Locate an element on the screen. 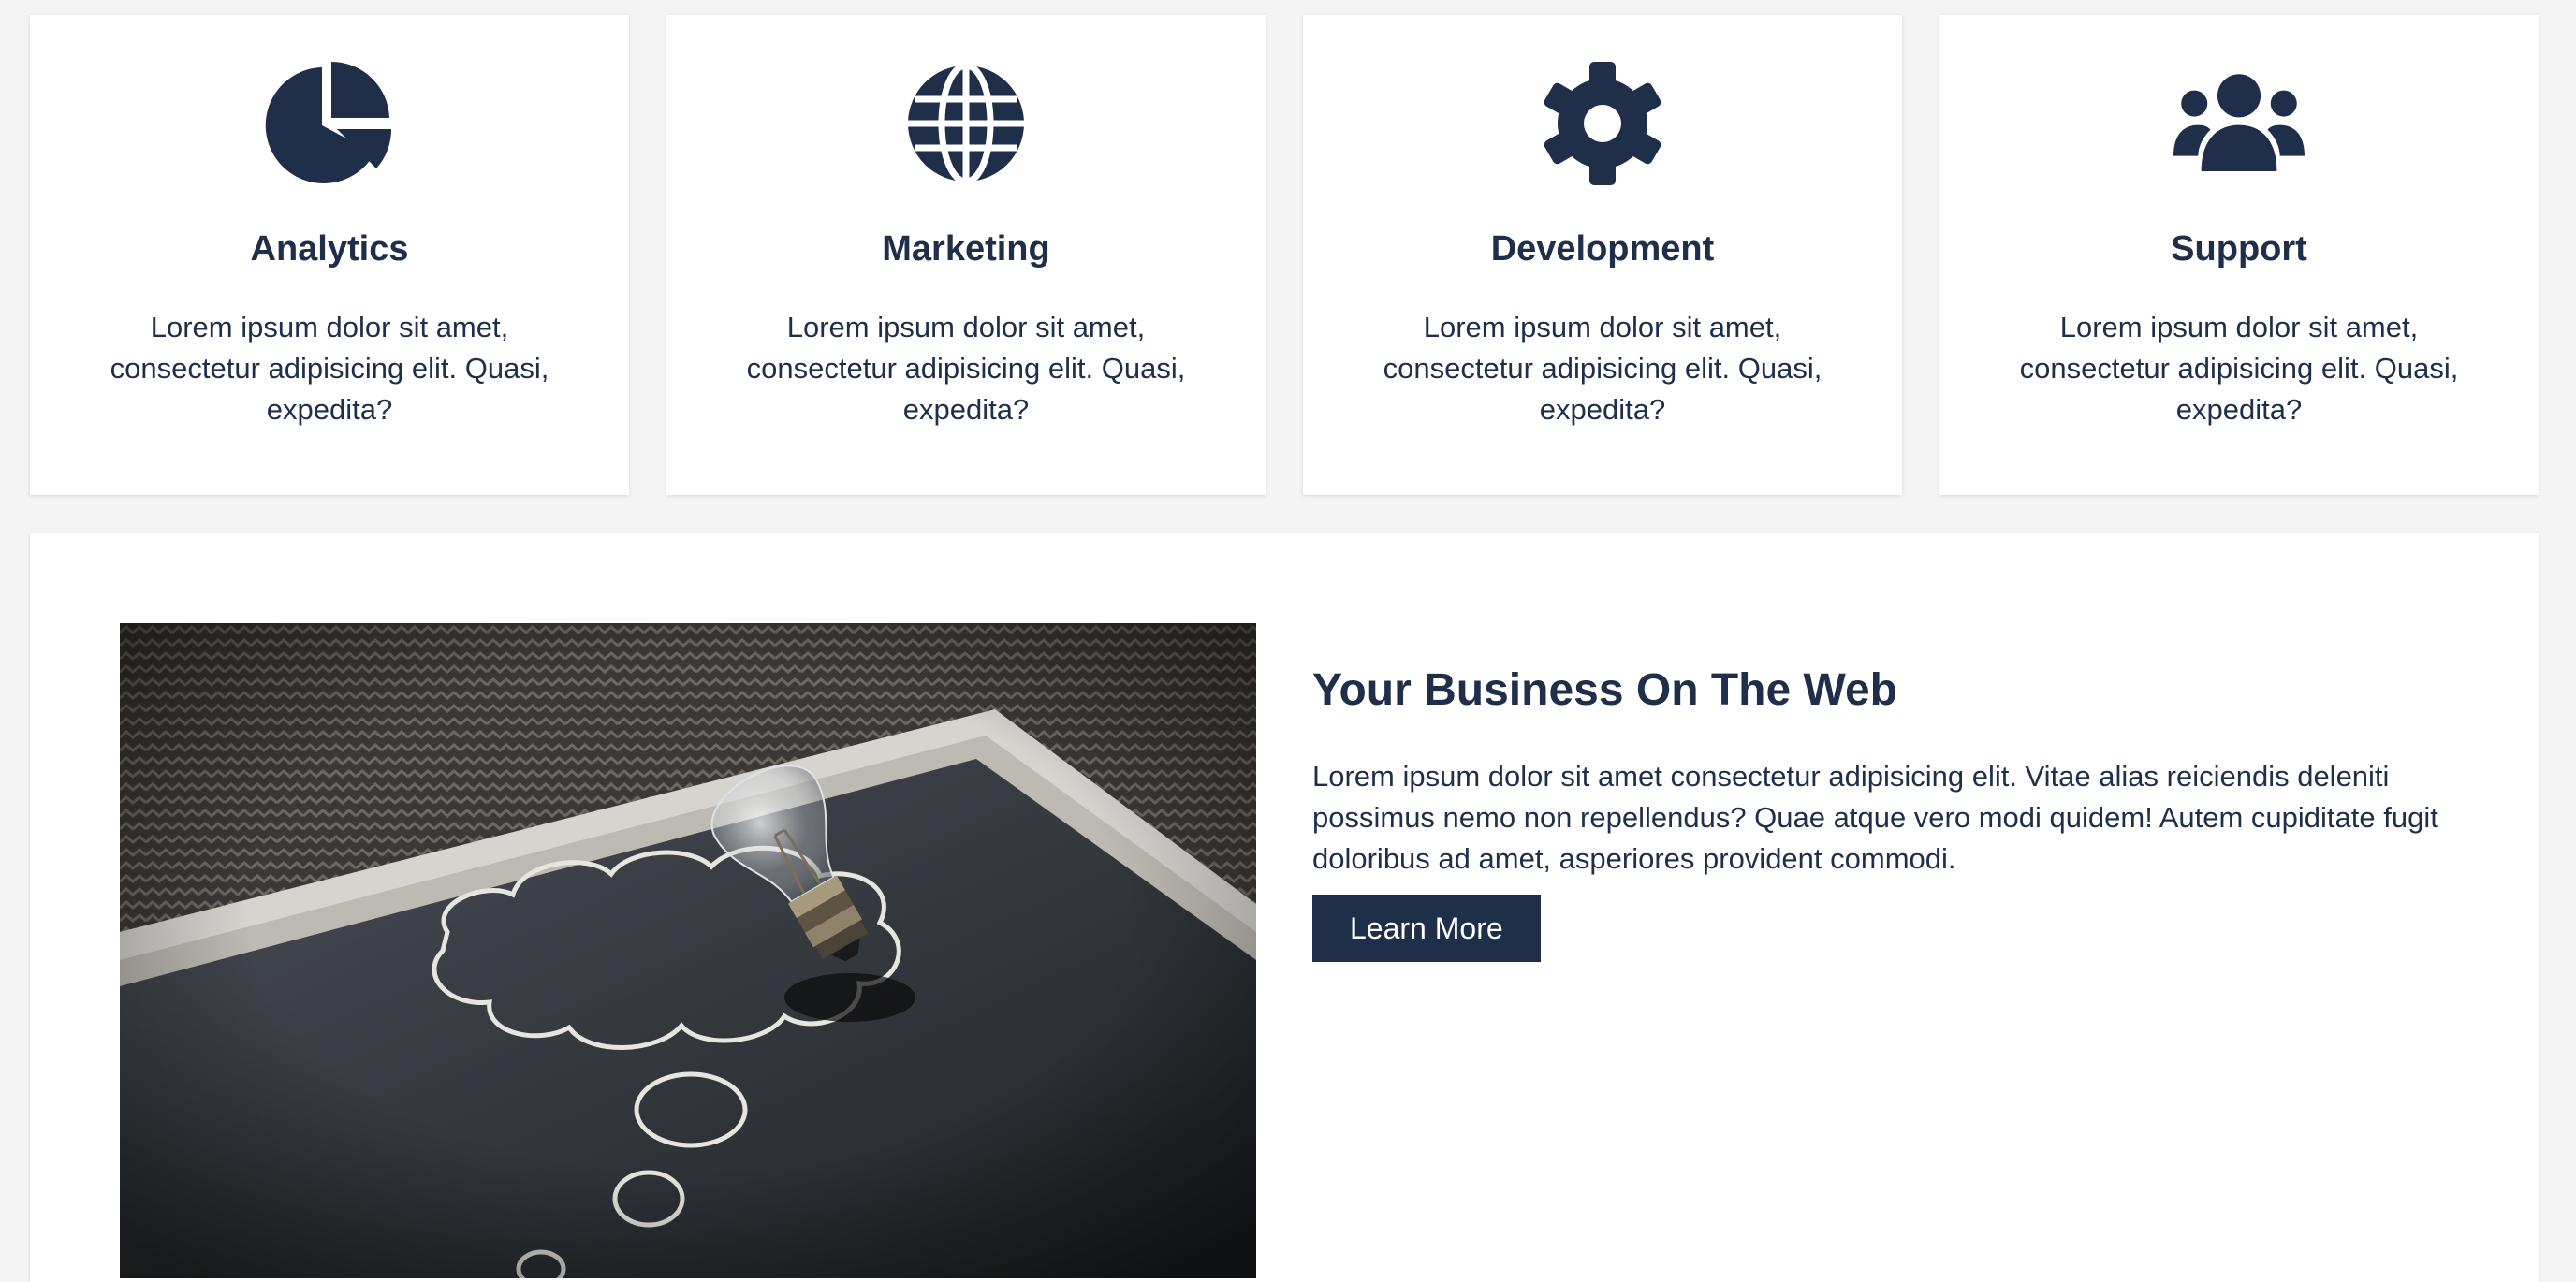 Image resolution: width=2576 pixels, height=1282 pixels. showcase-title: Your Business On The Web is located at coordinates (1604, 690).